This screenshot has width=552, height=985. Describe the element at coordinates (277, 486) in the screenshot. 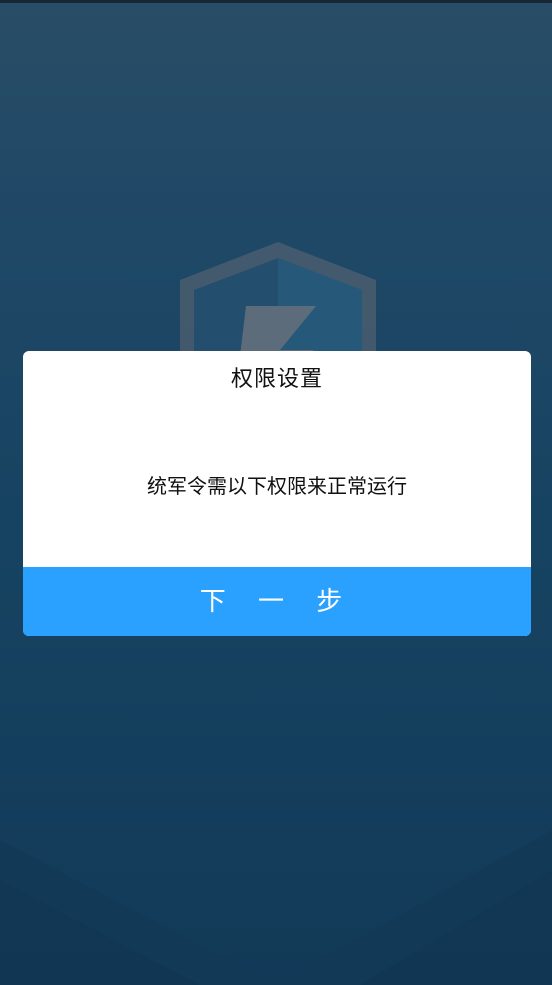

I see `dialog-message: 统军令需以下权限来正常运行` at that location.